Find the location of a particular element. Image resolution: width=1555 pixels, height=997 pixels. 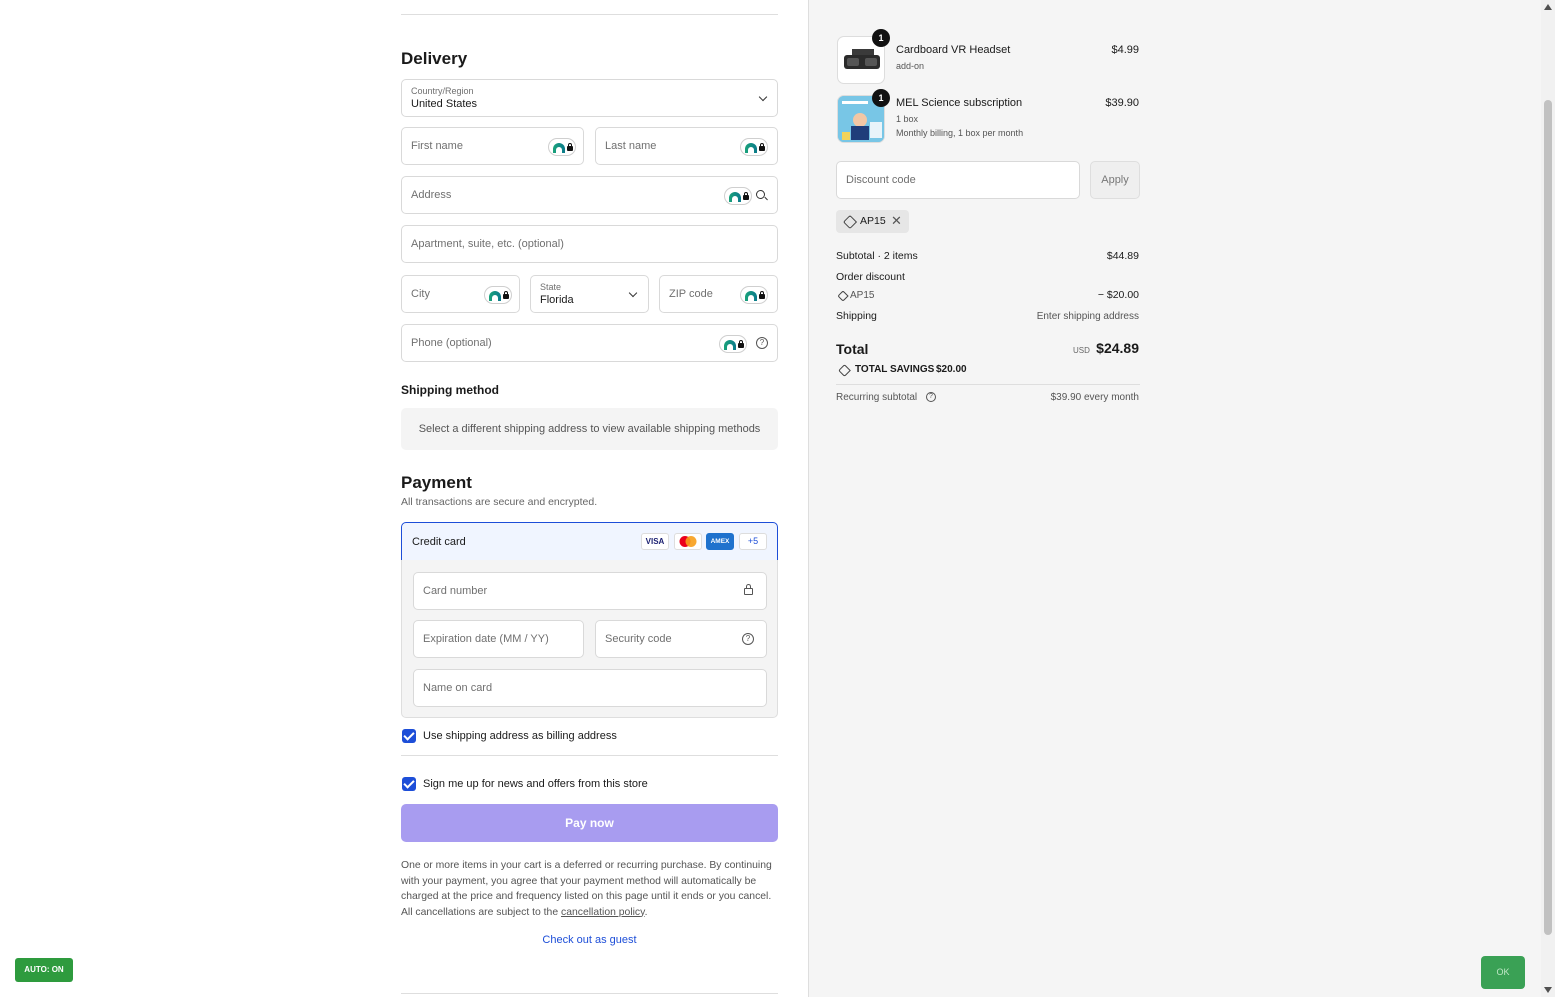

shipping-method-heading: Shipping method is located at coordinates (450, 390).